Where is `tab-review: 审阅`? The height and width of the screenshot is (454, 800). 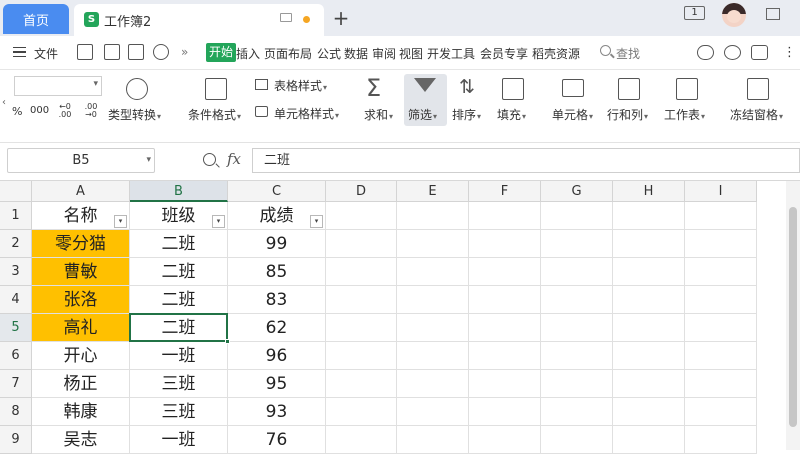 tab-review: 审阅 is located at coordinates (384, 53).